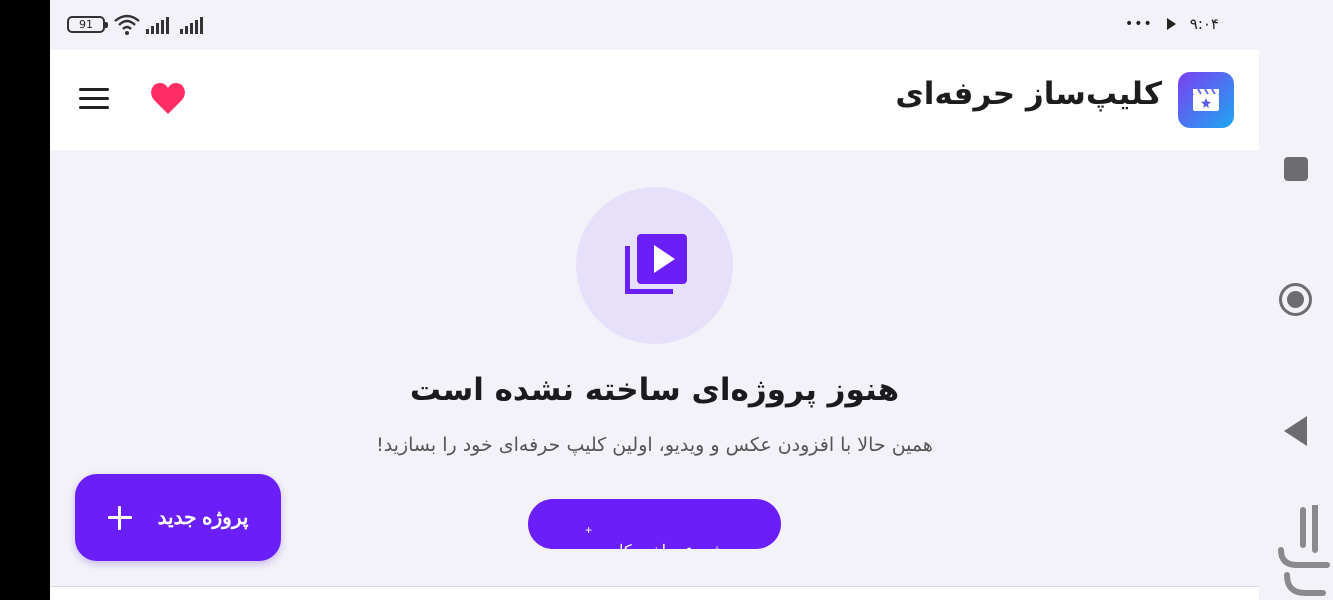 The height and width of the screenshot is (600, 1333). What do you see at coordinates (654, 25) in the screenshot?
I see `status-bar: 91 ••• ۹:۰۴` at bounding box center [654, 25].